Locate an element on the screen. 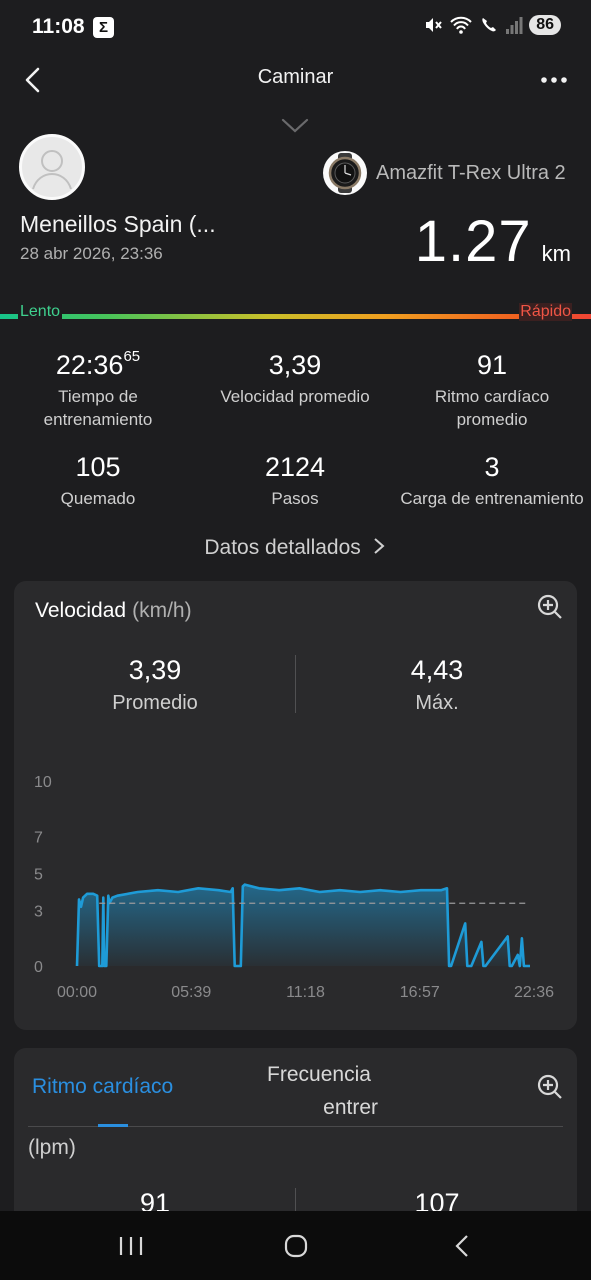 The width and height of the screenshot is (591, 1280). top-app-bar: Caminar is located at coordinates (295, 80).